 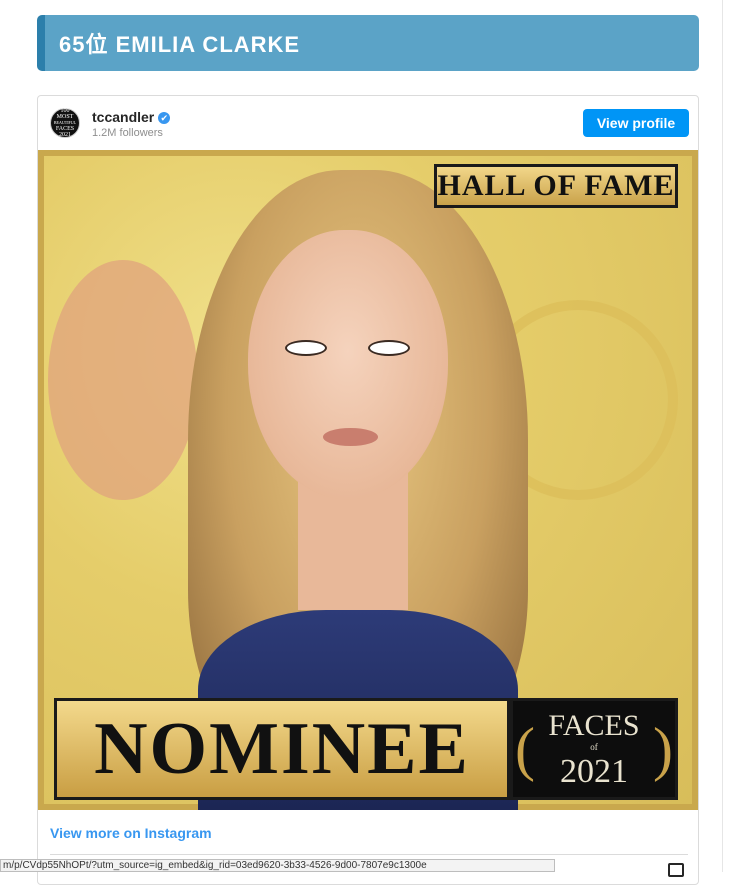 I want to click on portrait-lips, so click(x=350, y=437).